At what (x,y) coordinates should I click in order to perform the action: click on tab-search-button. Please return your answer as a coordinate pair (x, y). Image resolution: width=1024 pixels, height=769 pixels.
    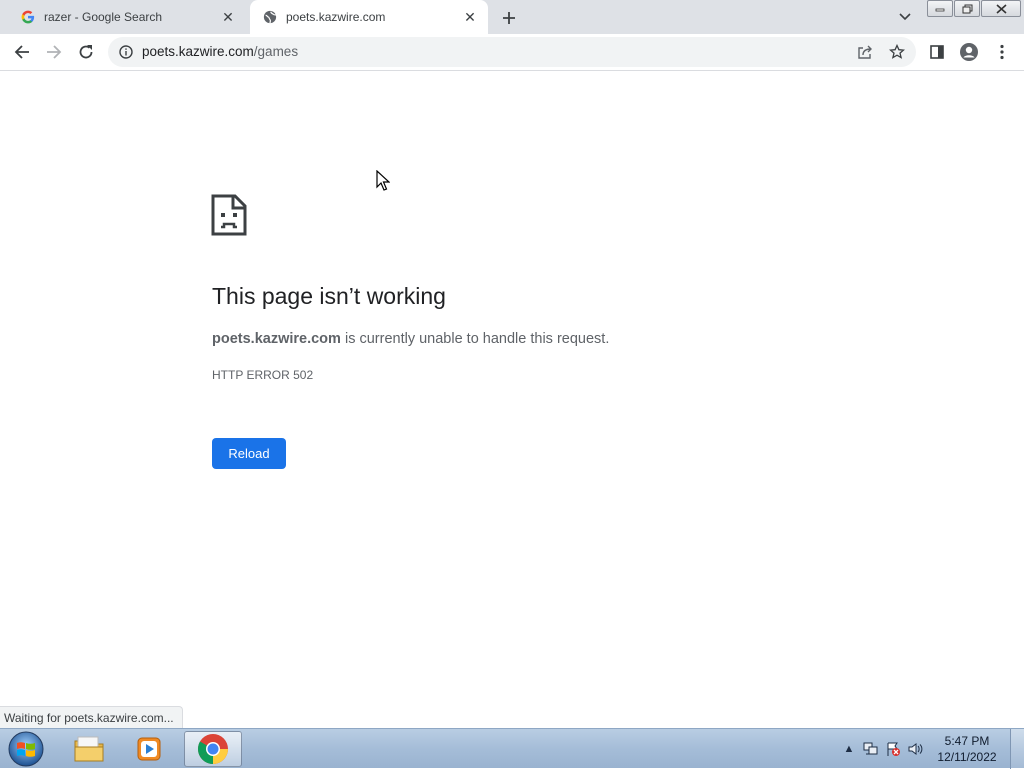
    Looking at the image, I should click on (905, 17).